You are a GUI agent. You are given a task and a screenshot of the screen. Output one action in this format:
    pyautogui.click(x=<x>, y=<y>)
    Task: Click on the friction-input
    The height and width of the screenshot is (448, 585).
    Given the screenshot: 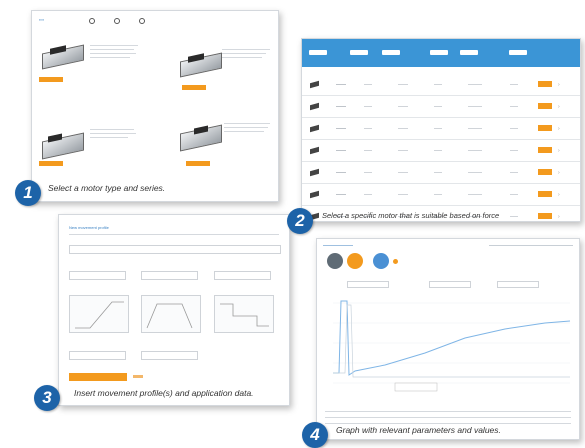 What is the action you would take?
    pyautogui.click(x=169, y=355)
    